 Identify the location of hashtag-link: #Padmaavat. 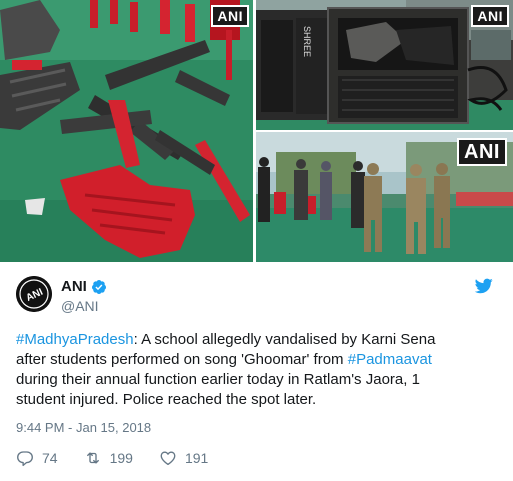
(390, 359).